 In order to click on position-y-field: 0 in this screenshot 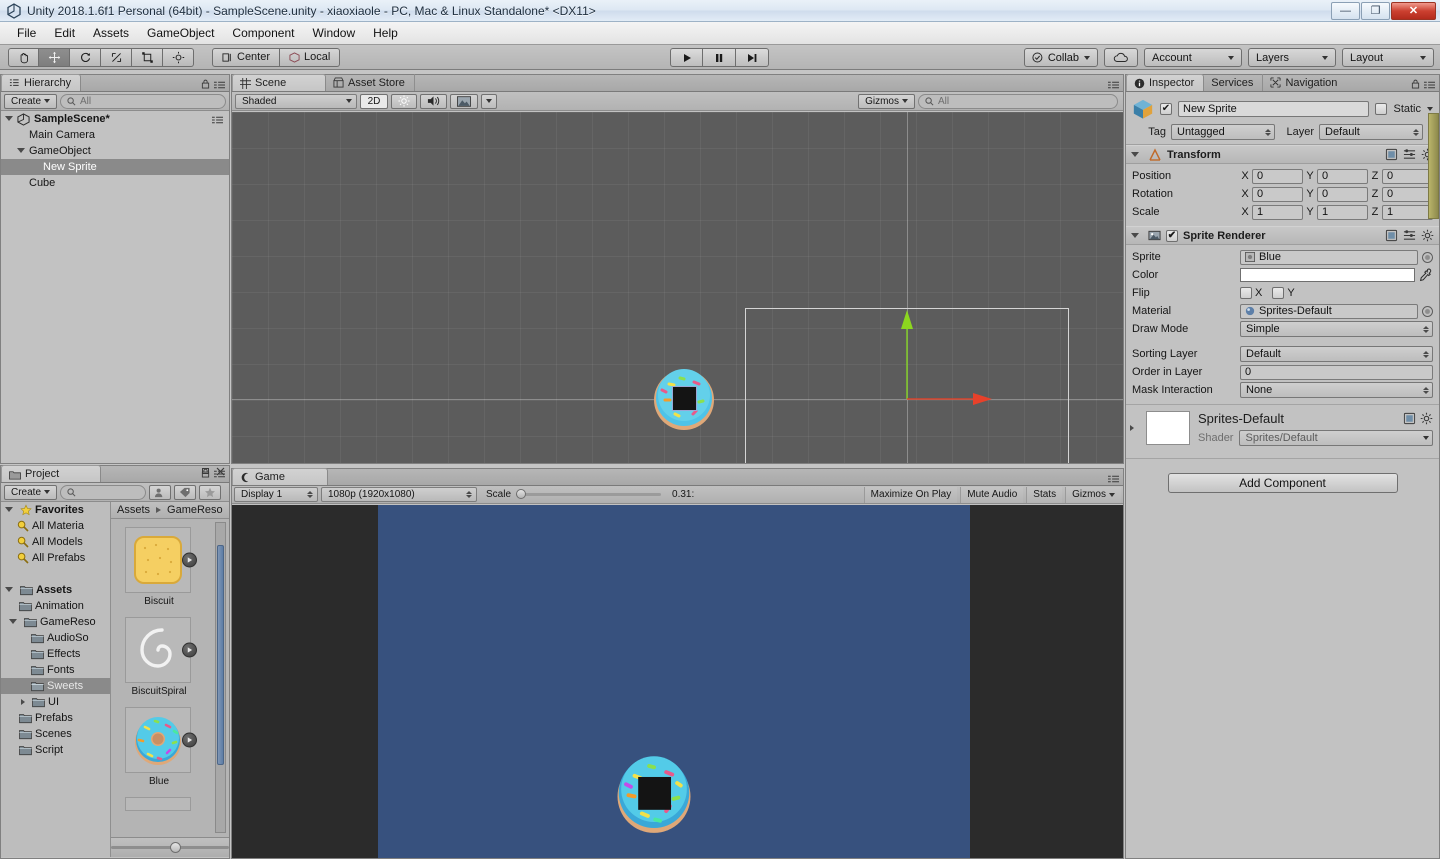, I will do `click(1342, 176)`.